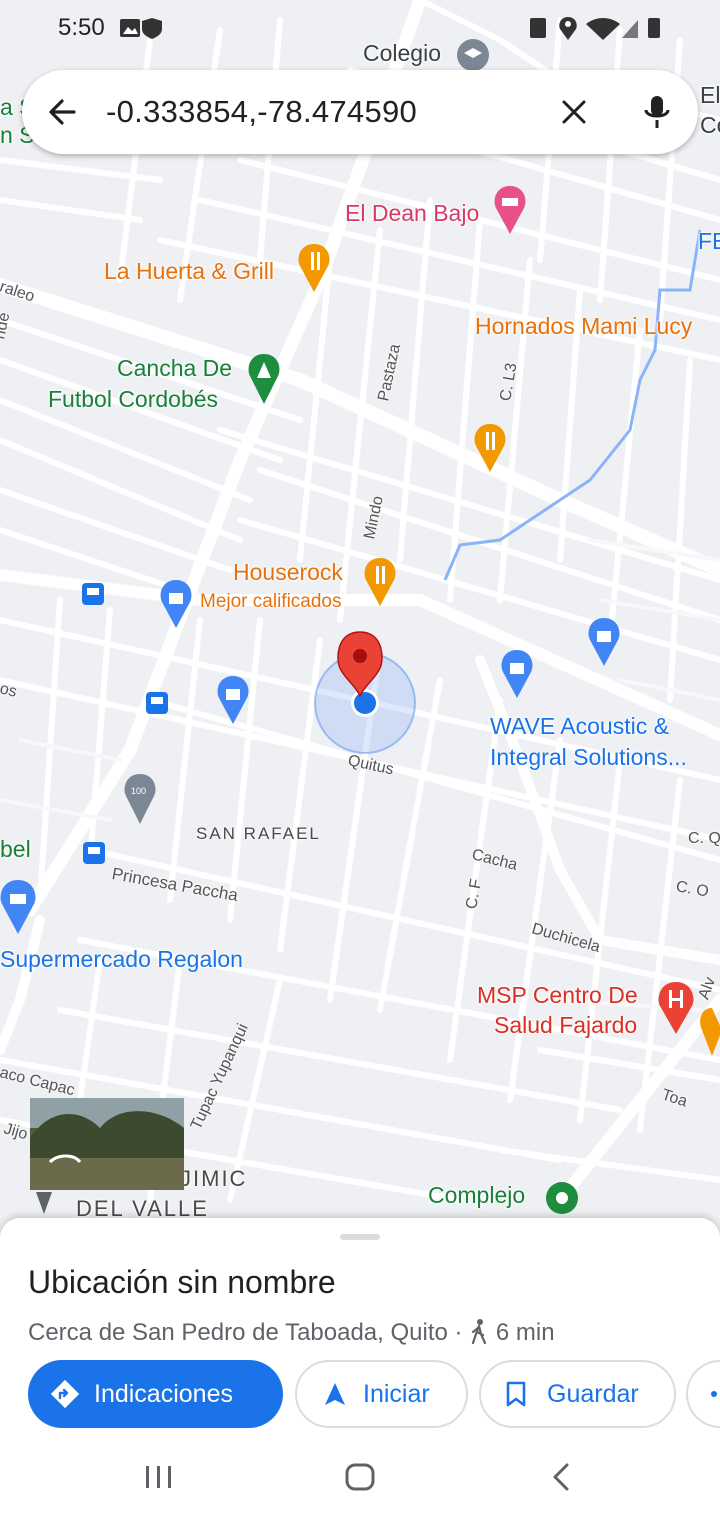 The image size is (720, 1520). What do you see at coordinates (140, 799) in the screenshot?
I see `bus-stop-pin-icon` at bounding box center [140, 799].